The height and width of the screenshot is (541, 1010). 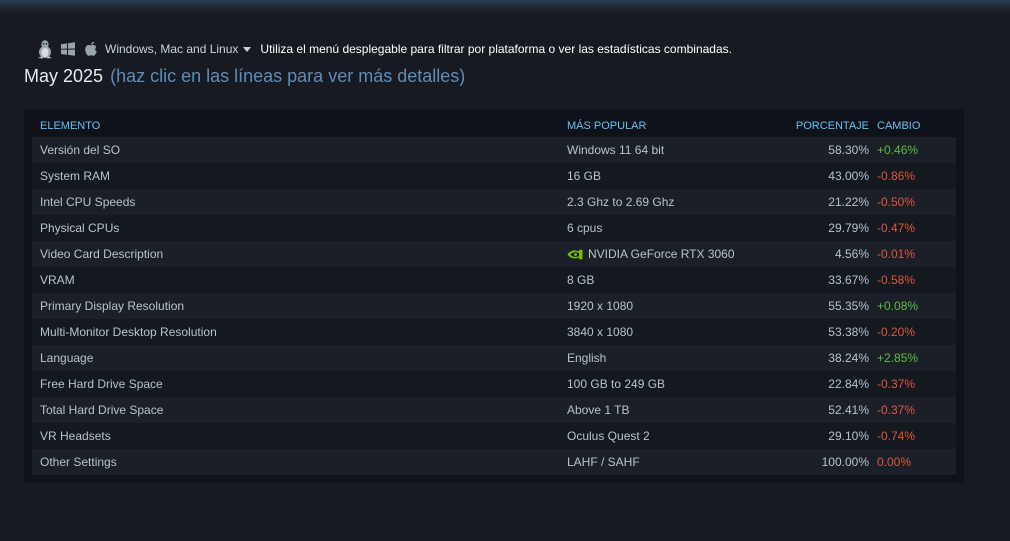 What do you see at coordinates (848, 176) in the screenshot?
I see `row-percent-value: 43.00%` at bounding box center [848, 176].